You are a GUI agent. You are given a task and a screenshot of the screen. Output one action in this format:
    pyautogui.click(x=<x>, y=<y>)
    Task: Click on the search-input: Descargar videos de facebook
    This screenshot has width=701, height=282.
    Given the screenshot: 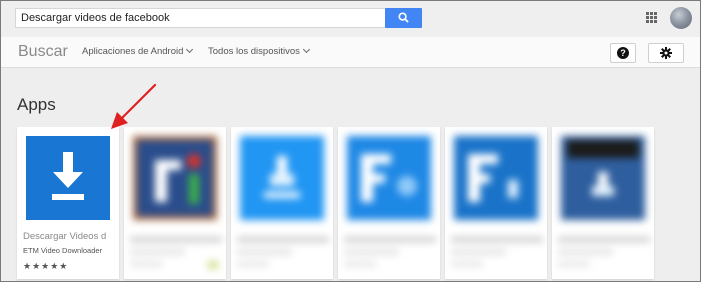 What is the action you would take?
    pyautogui.click(x=202, y=18)
    